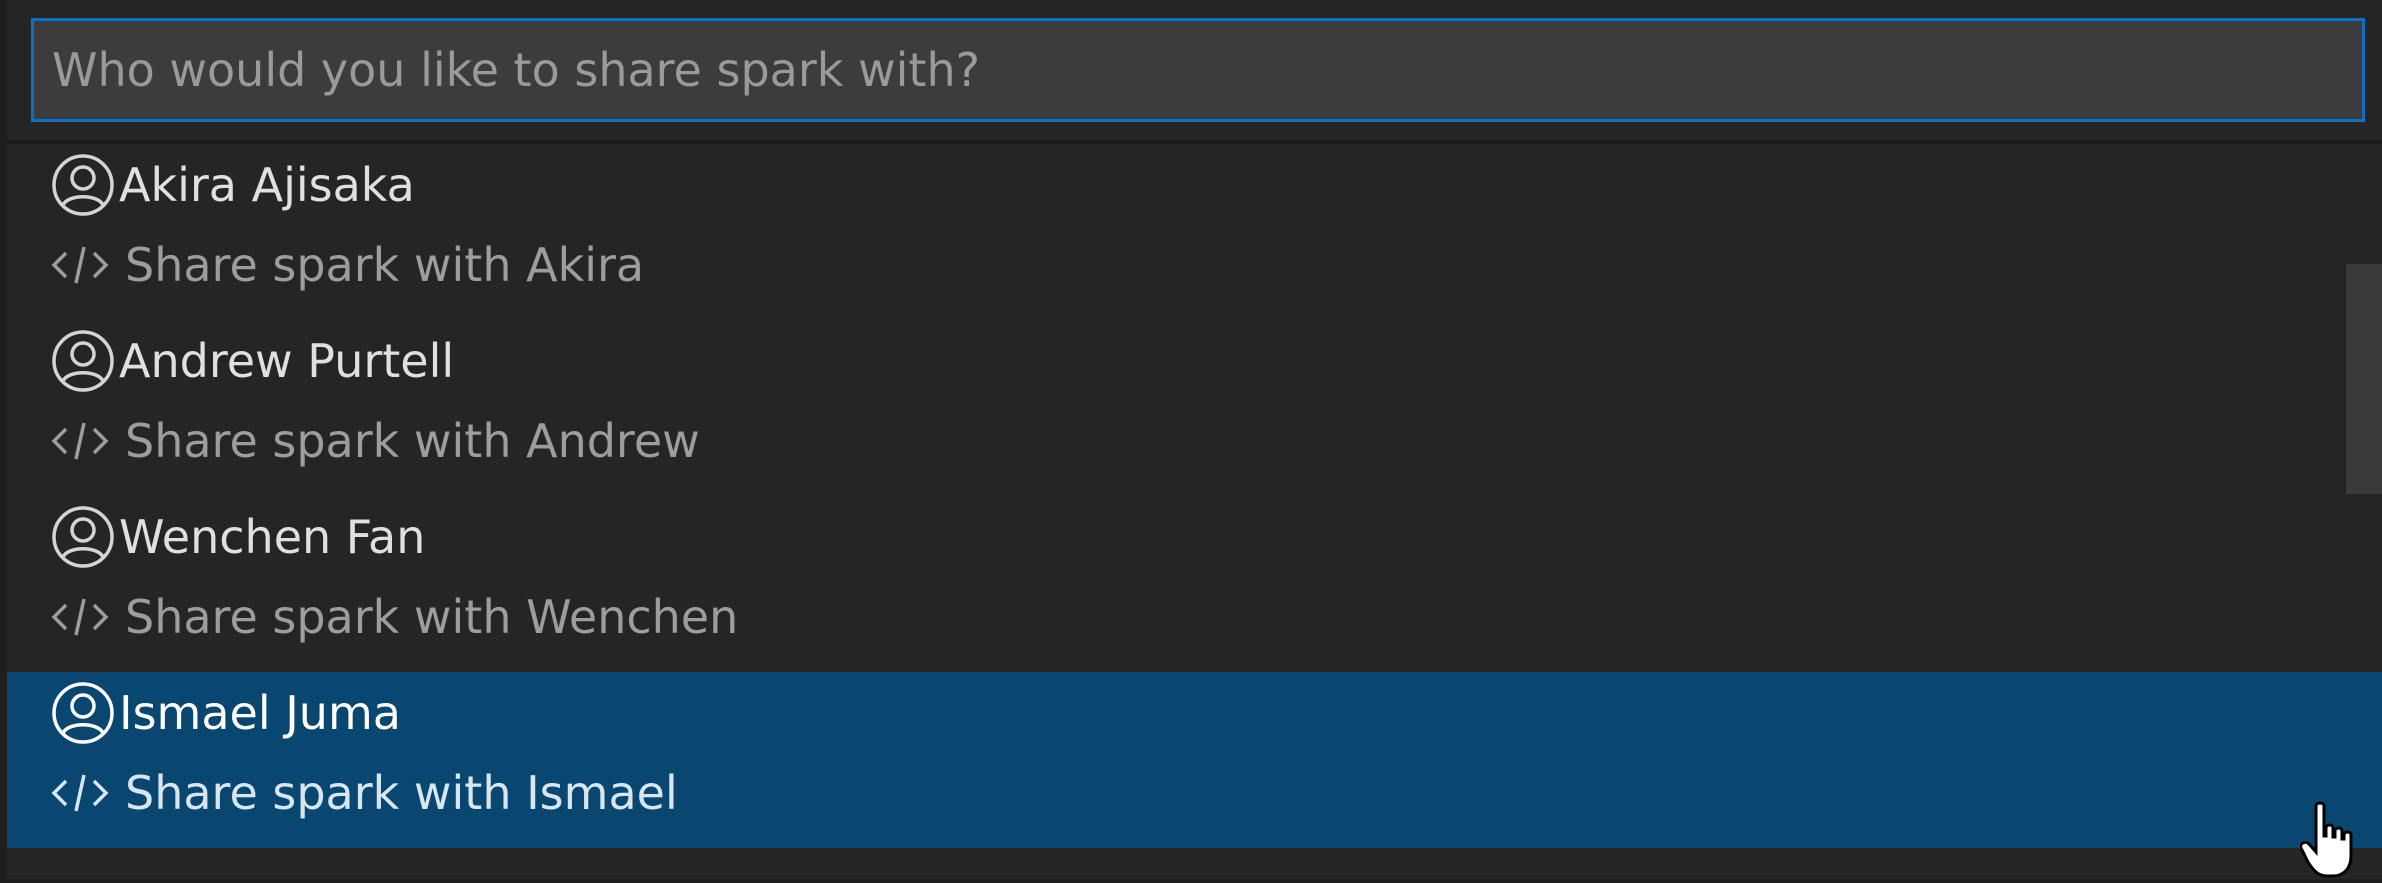 Image resolution: width=2382 pixels, height=883 pixels. What do you see at coordinates (267, 185) in the screenshot?
I see `user-name: Akira Ajisaka` at bounding box center [267, 185].